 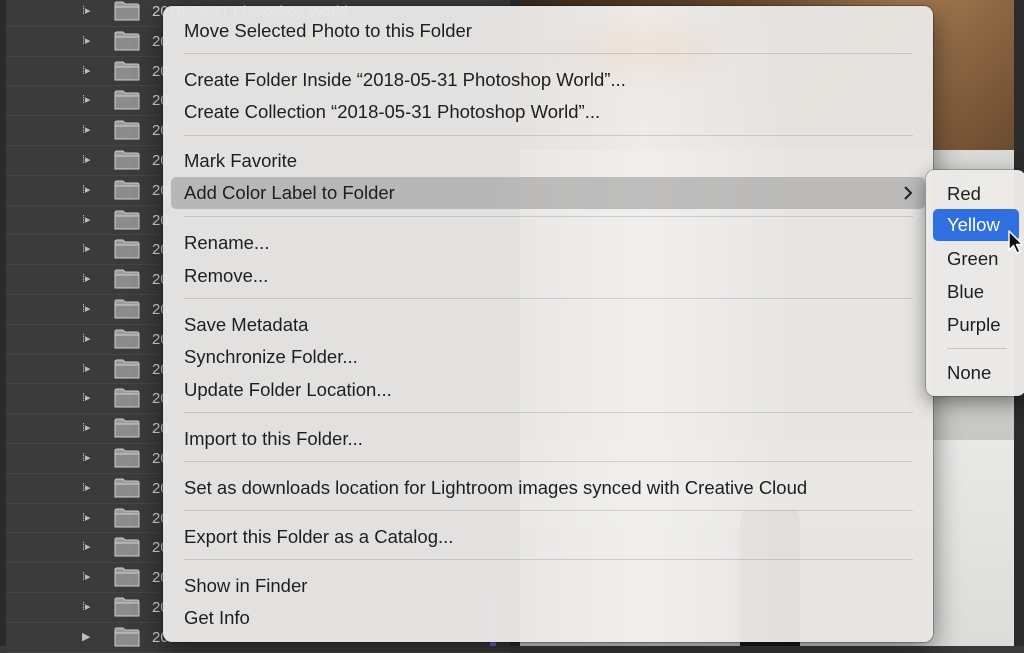 I want to click on menu-item-add-color-label: Add Color Label to Folder, so click(x=548, y=193).